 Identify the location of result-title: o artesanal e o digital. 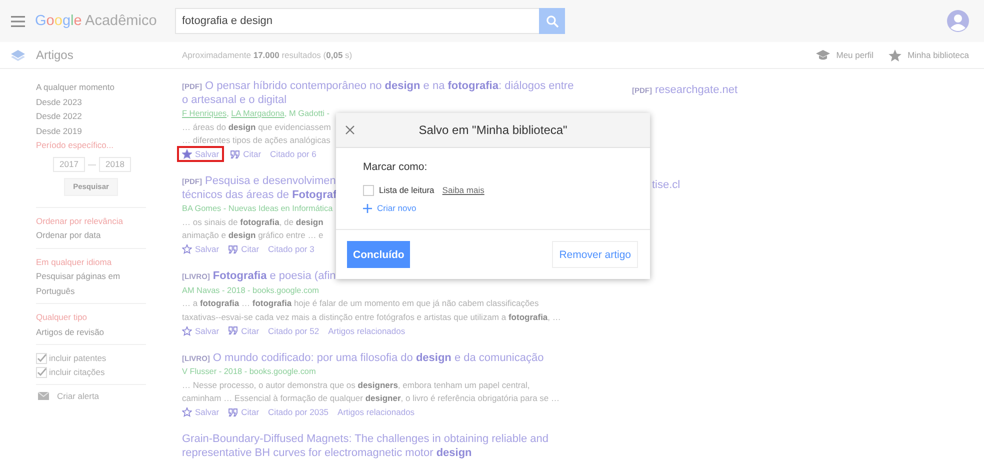
(234, 100).